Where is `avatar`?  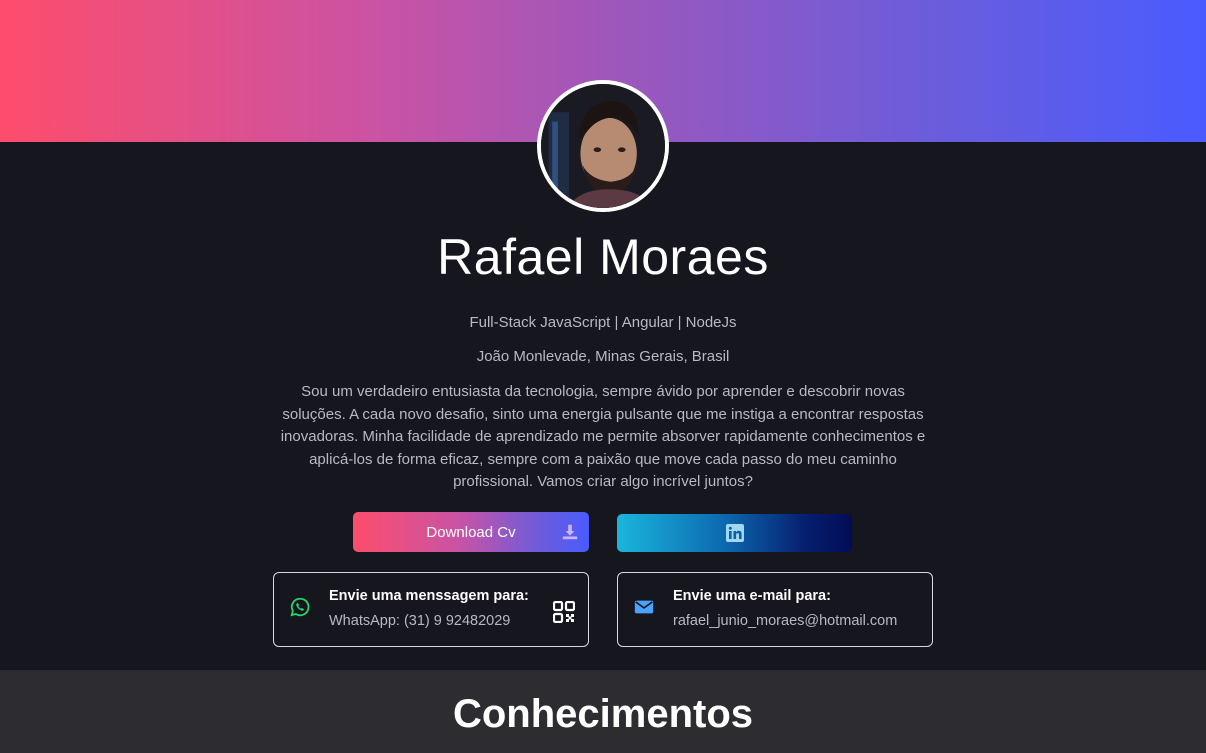
avatar is located at coordinates (603, 146).